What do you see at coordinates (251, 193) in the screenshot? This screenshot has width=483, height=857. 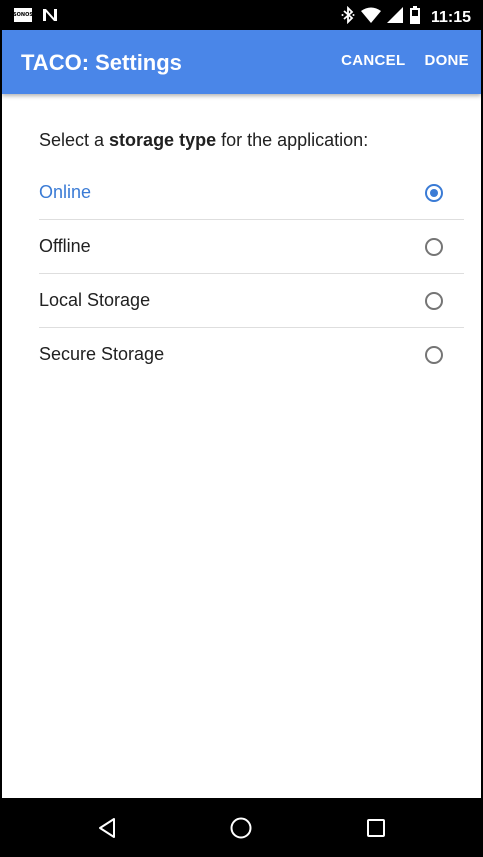 I see `option-online: Online` at bounding box center [251, 193].